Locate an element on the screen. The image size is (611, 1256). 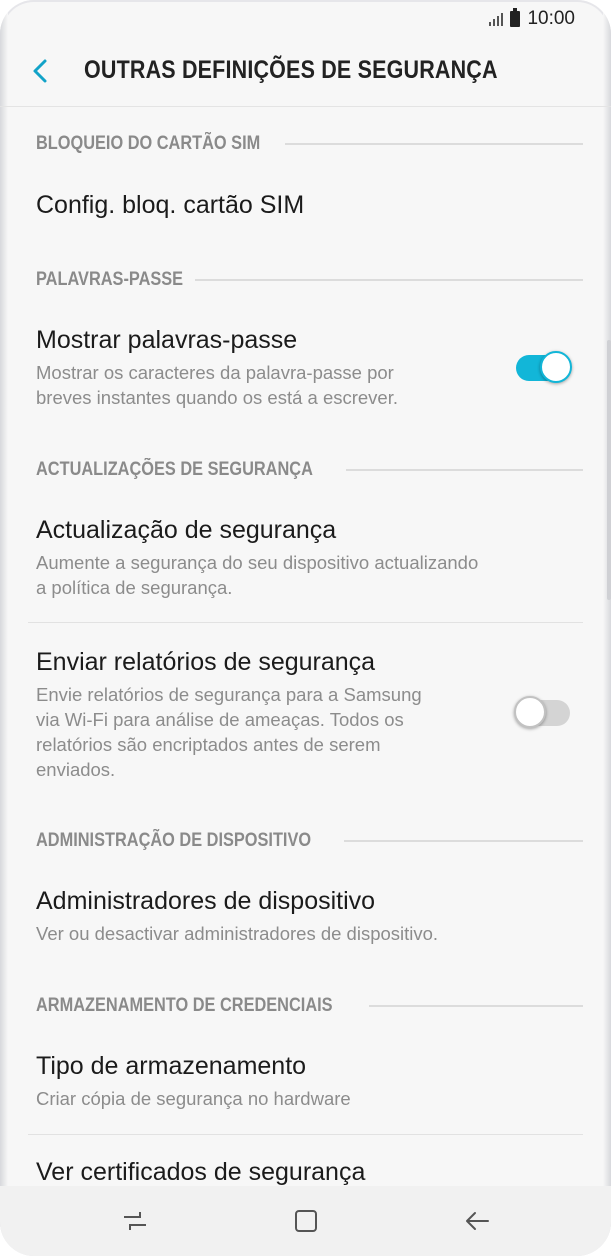
item-subtitle: Criar cópia de segurança no hardware is located at coordinates (193, 1098).